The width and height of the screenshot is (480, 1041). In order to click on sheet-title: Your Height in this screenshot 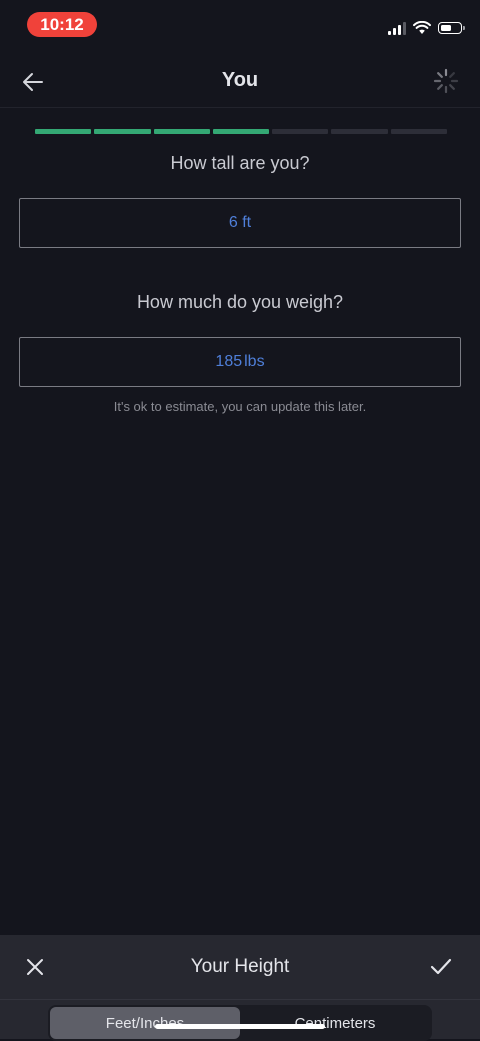, I will do `click(240, 966)`.